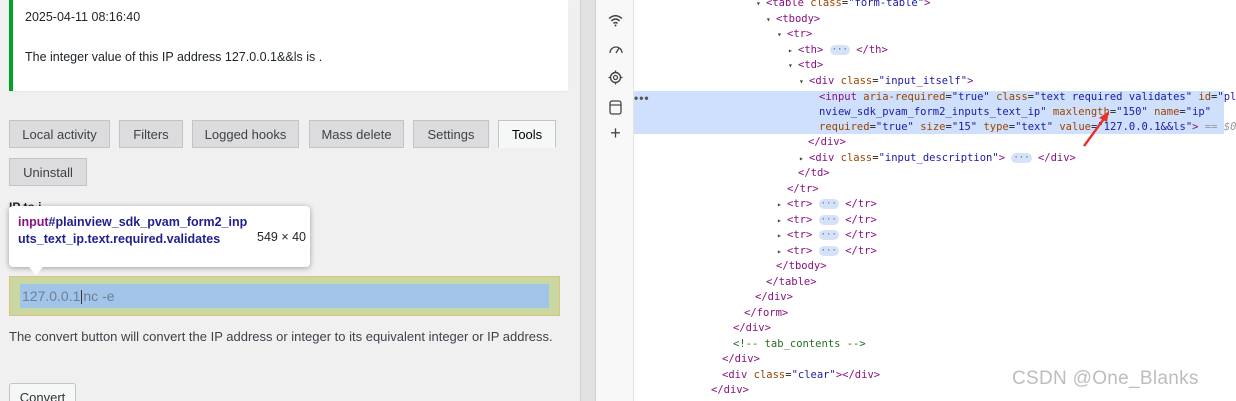 Image resolution: width=1236 pixels, height=401 pixels. Describe the element at coordinates (799, 345) in the screenshot. I see `dom-line-comment: <!-- tab_contents -->` at that location.